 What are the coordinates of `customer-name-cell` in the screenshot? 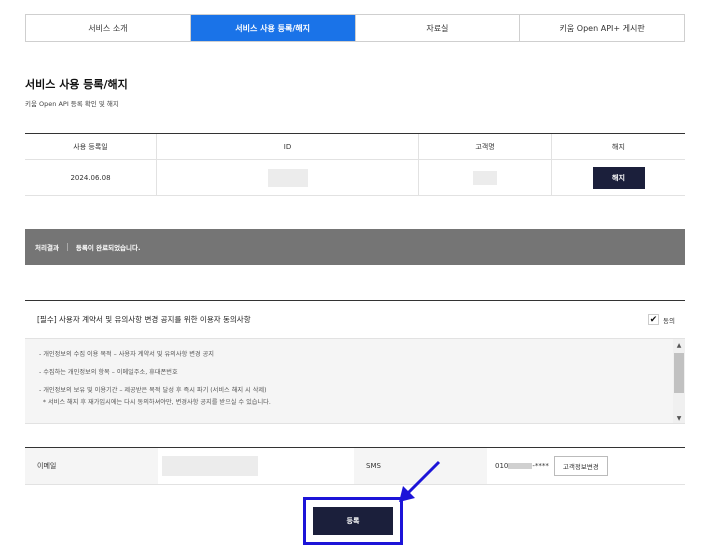 It's located at (485, 177).